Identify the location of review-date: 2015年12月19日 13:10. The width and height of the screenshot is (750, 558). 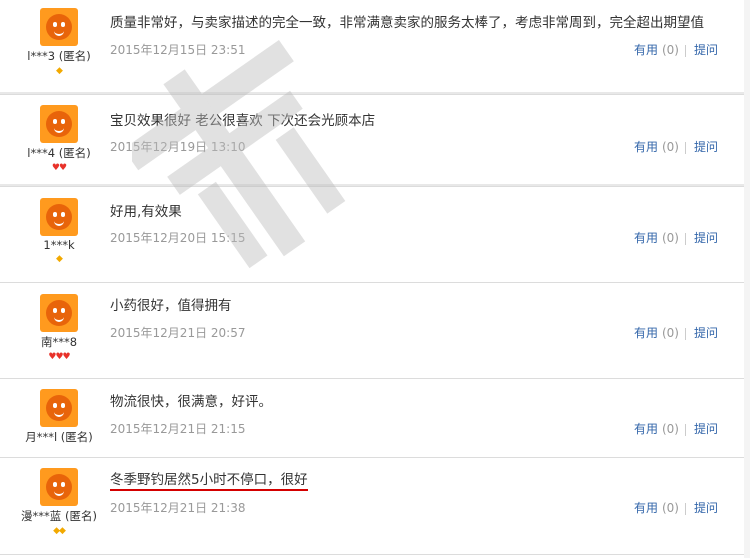
(178, 147).